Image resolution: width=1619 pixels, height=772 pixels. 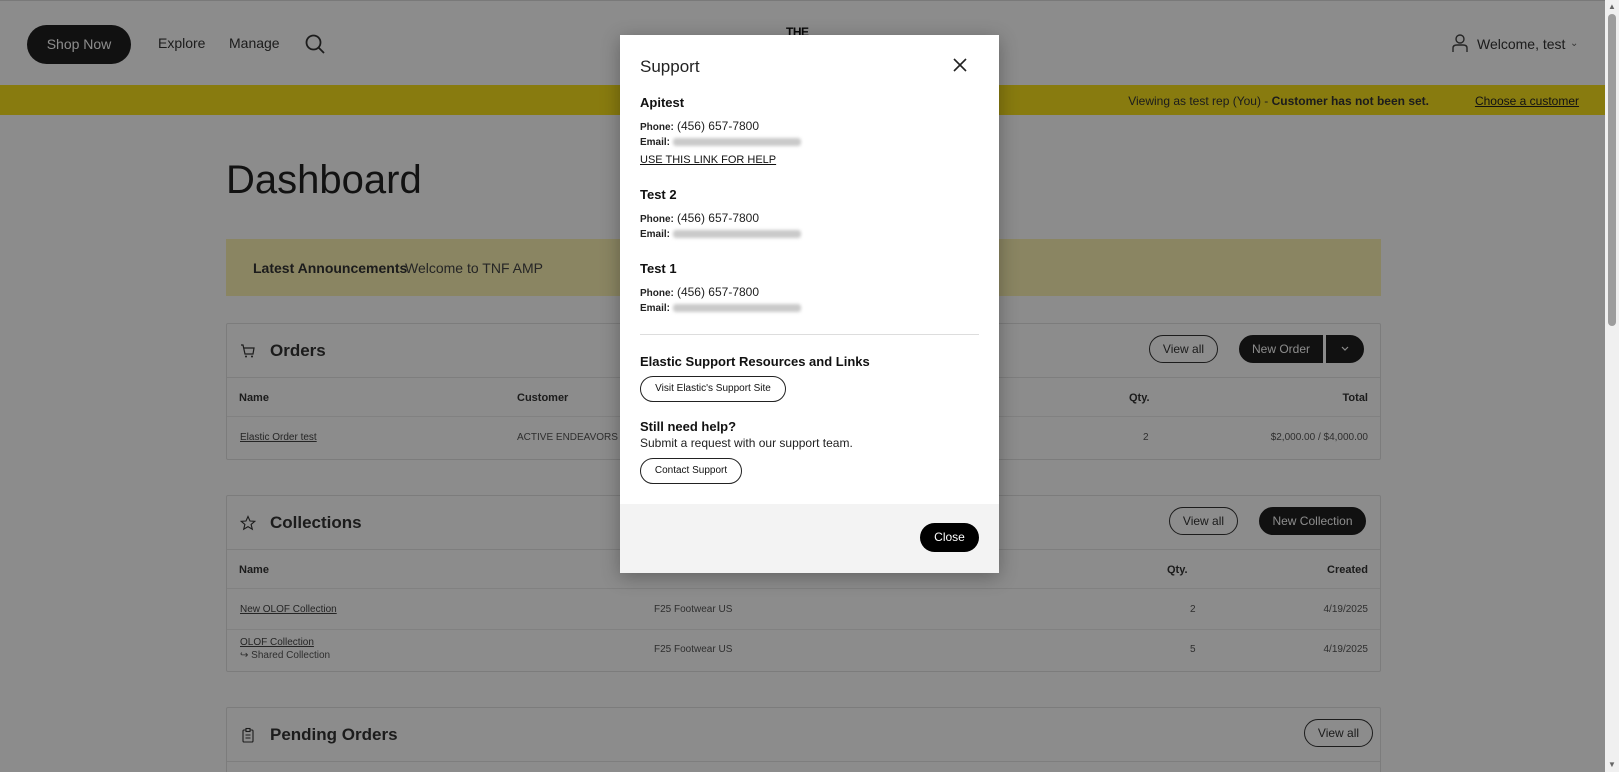 What do you see at coordinates (960, 65) in the screenshot?
I see `close-icon` at bounding box center [960, 65].